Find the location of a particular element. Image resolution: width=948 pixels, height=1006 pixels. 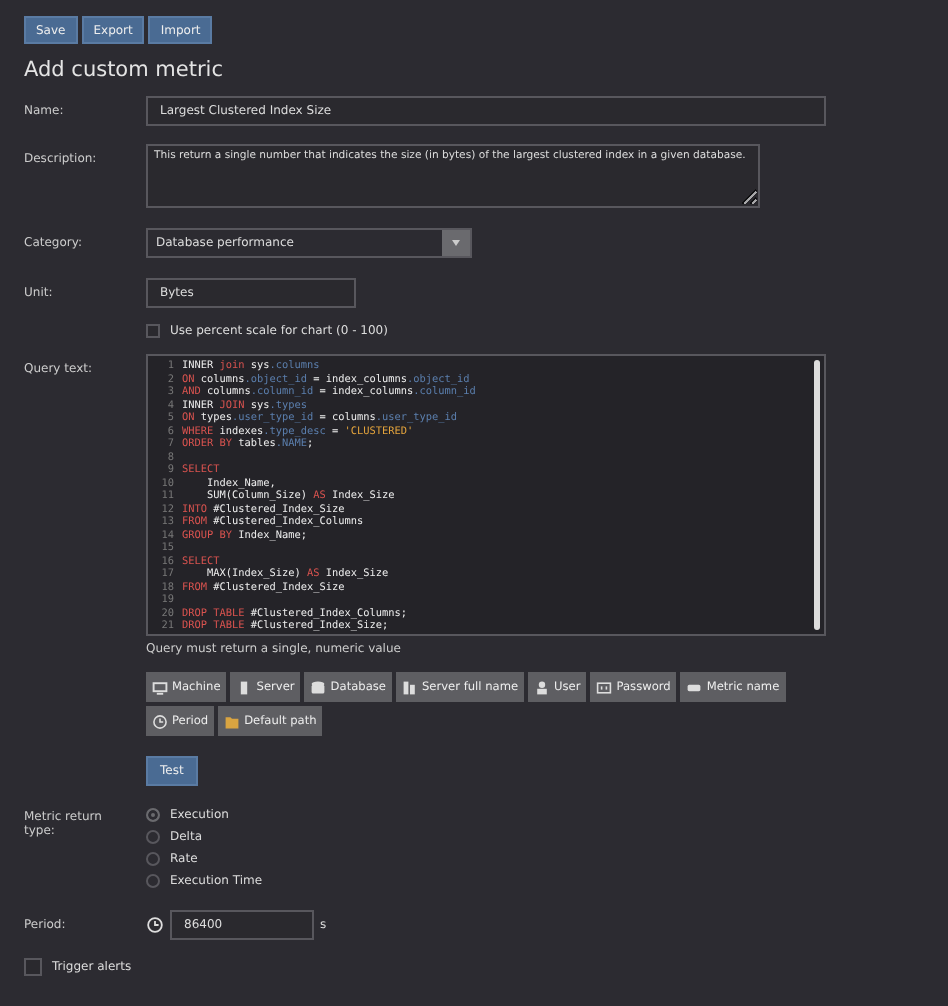

page-title: Add custom metric is located at coordinates (124, 70).